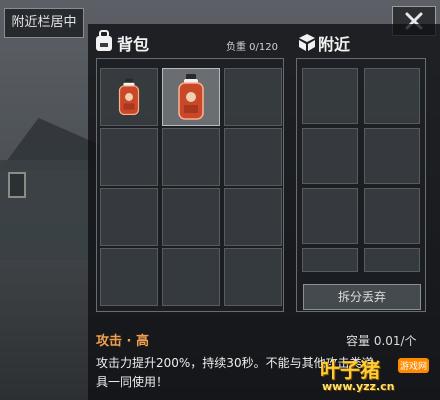 The image size is (440, 400). Describe the element at coordinates (381, 341) in the screenshot. I see `item-capacity: 容量 0.01/个` at that location.